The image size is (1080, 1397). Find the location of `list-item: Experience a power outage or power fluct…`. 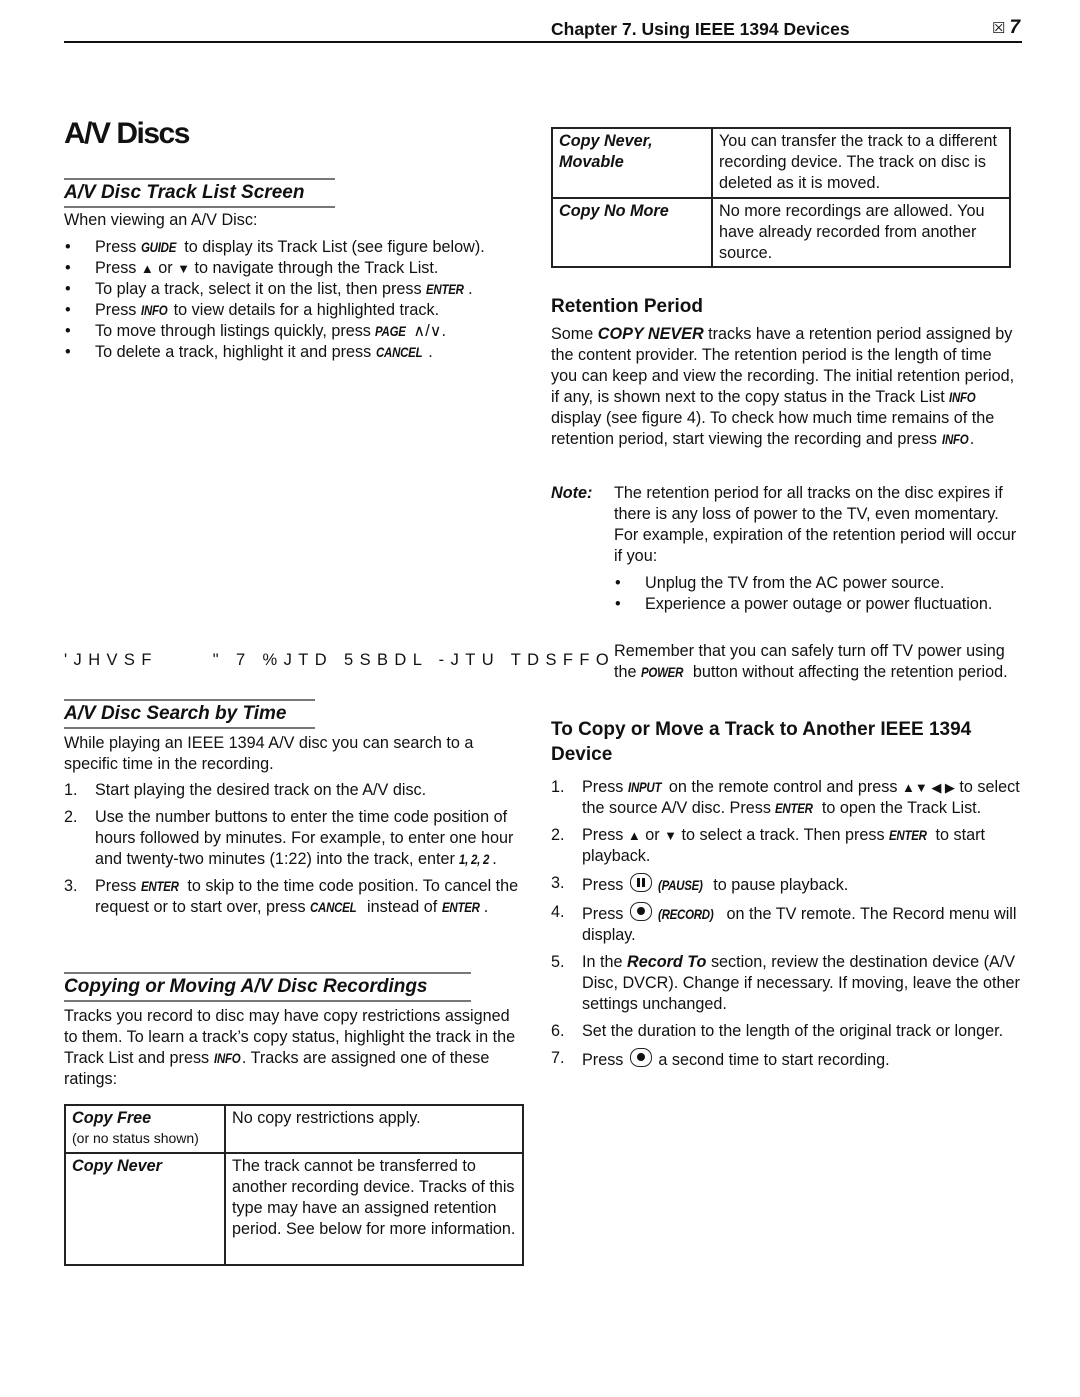

list-item: Experience a power outage or power fluct… is located at coordinates (814, 604).